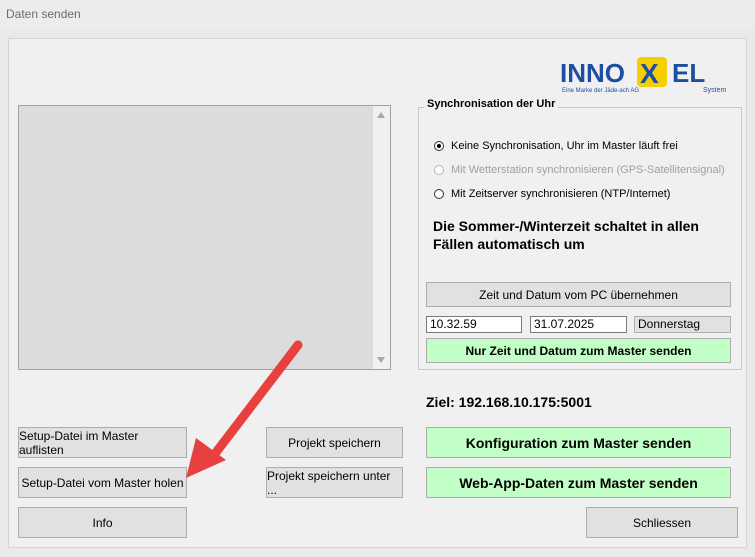  I want to click on logo-text-left: INNO, so click(592, 73).